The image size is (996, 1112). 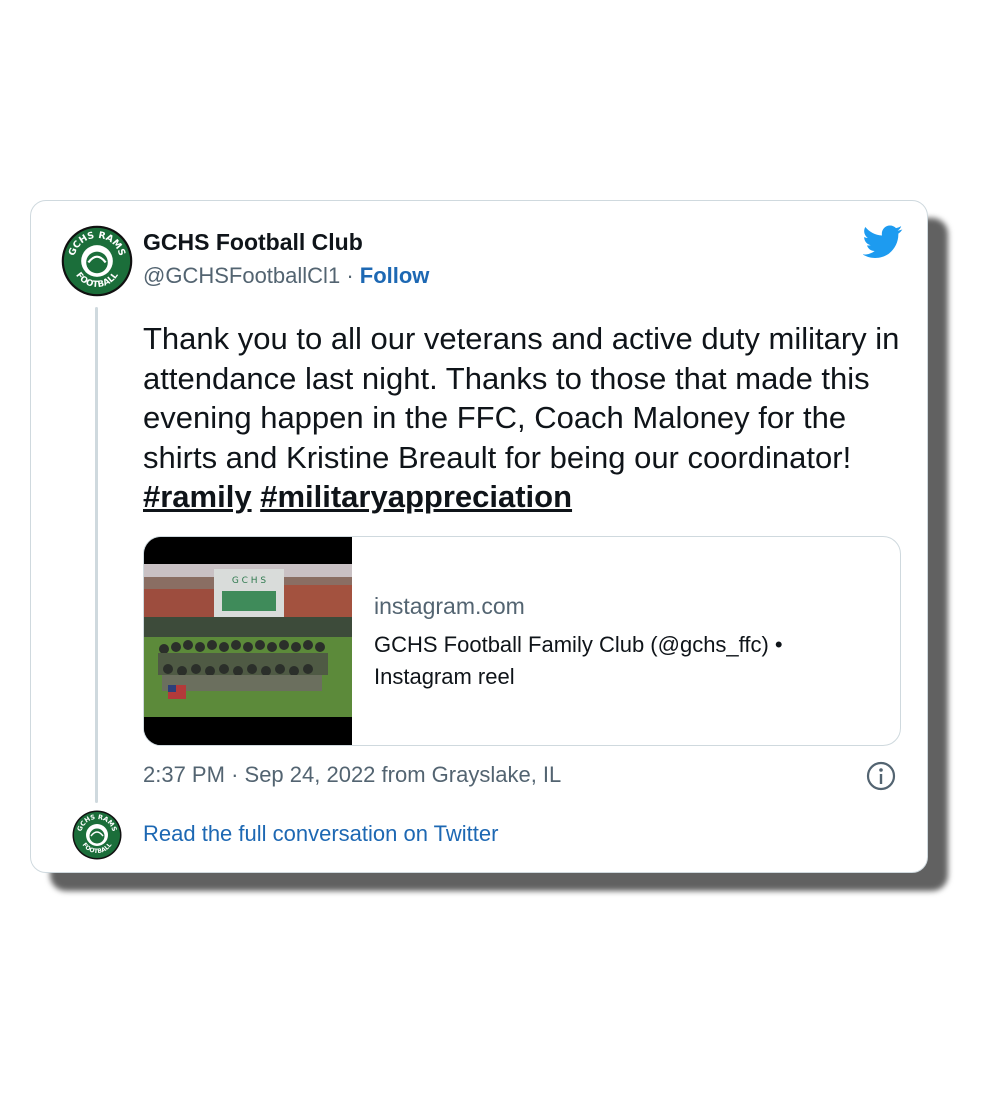 I want to click on team-photo-image: G C H S, so click(x=248, y=641).